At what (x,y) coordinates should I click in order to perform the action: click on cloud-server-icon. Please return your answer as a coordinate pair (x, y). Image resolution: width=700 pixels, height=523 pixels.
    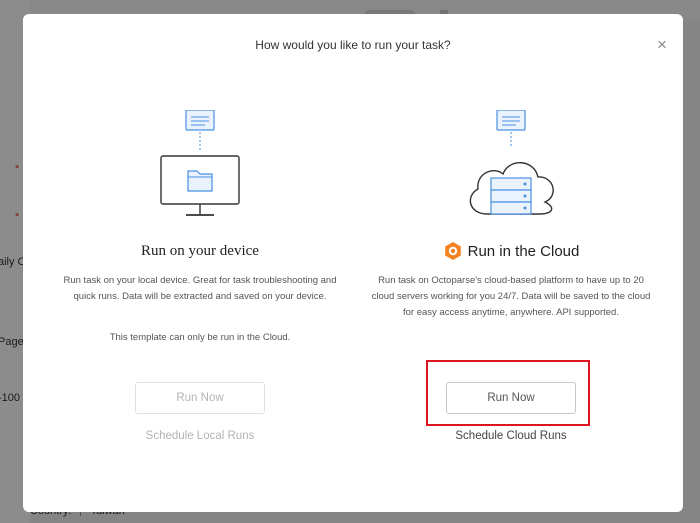
    Looking at the image, I should click on (511, 188).